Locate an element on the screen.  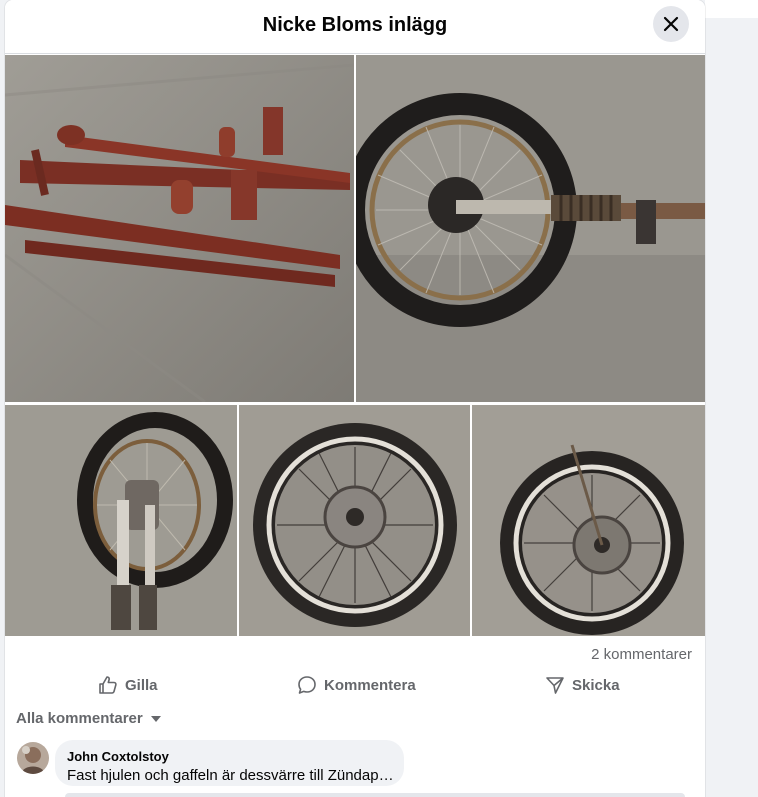
dialog-title: Nicke Bloms inlägg is located at coordinates (355, 25).